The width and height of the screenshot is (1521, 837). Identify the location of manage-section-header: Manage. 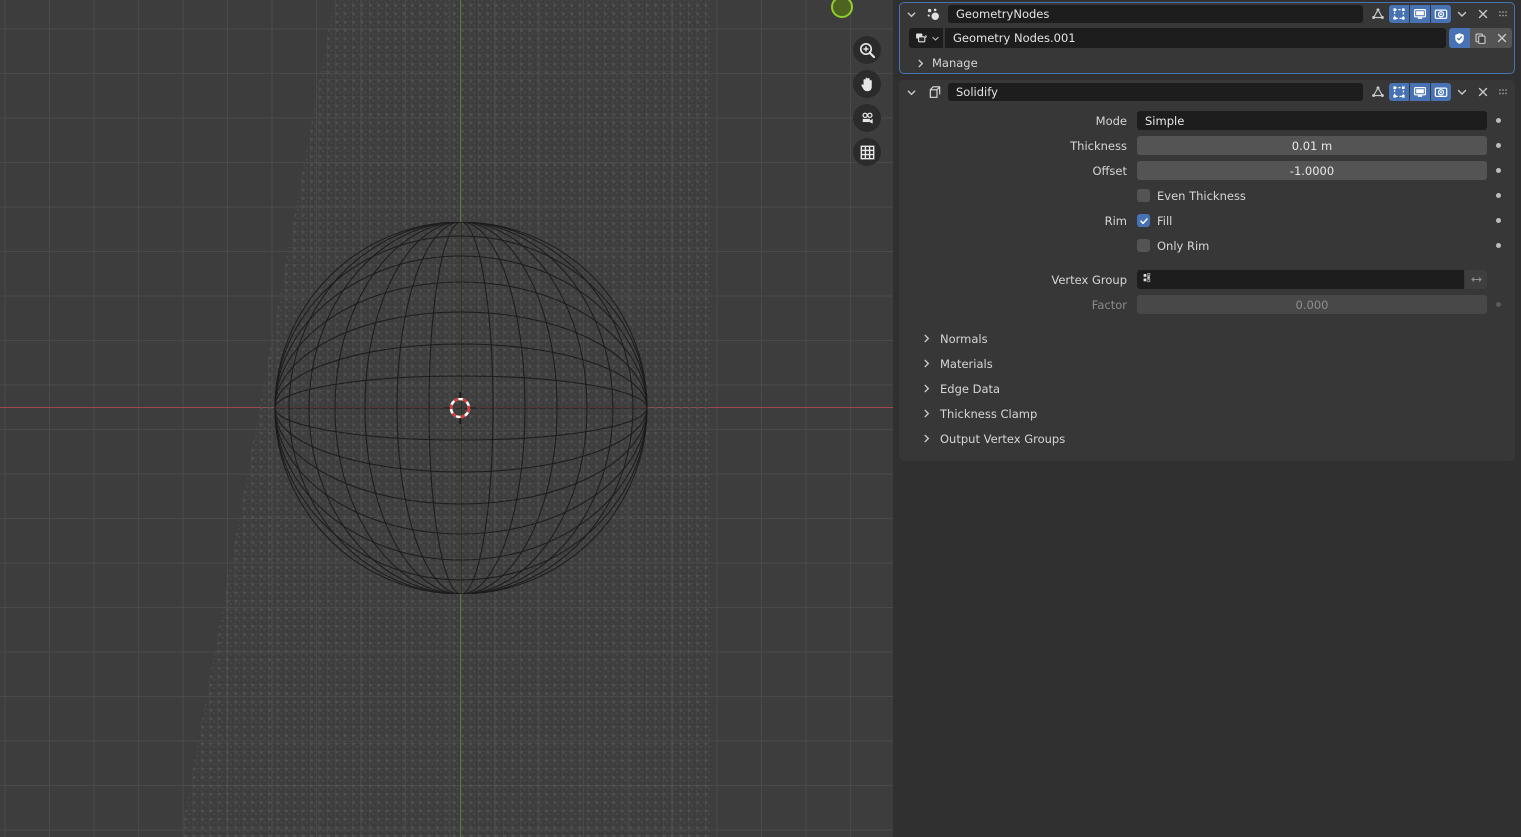
(1207, 63).